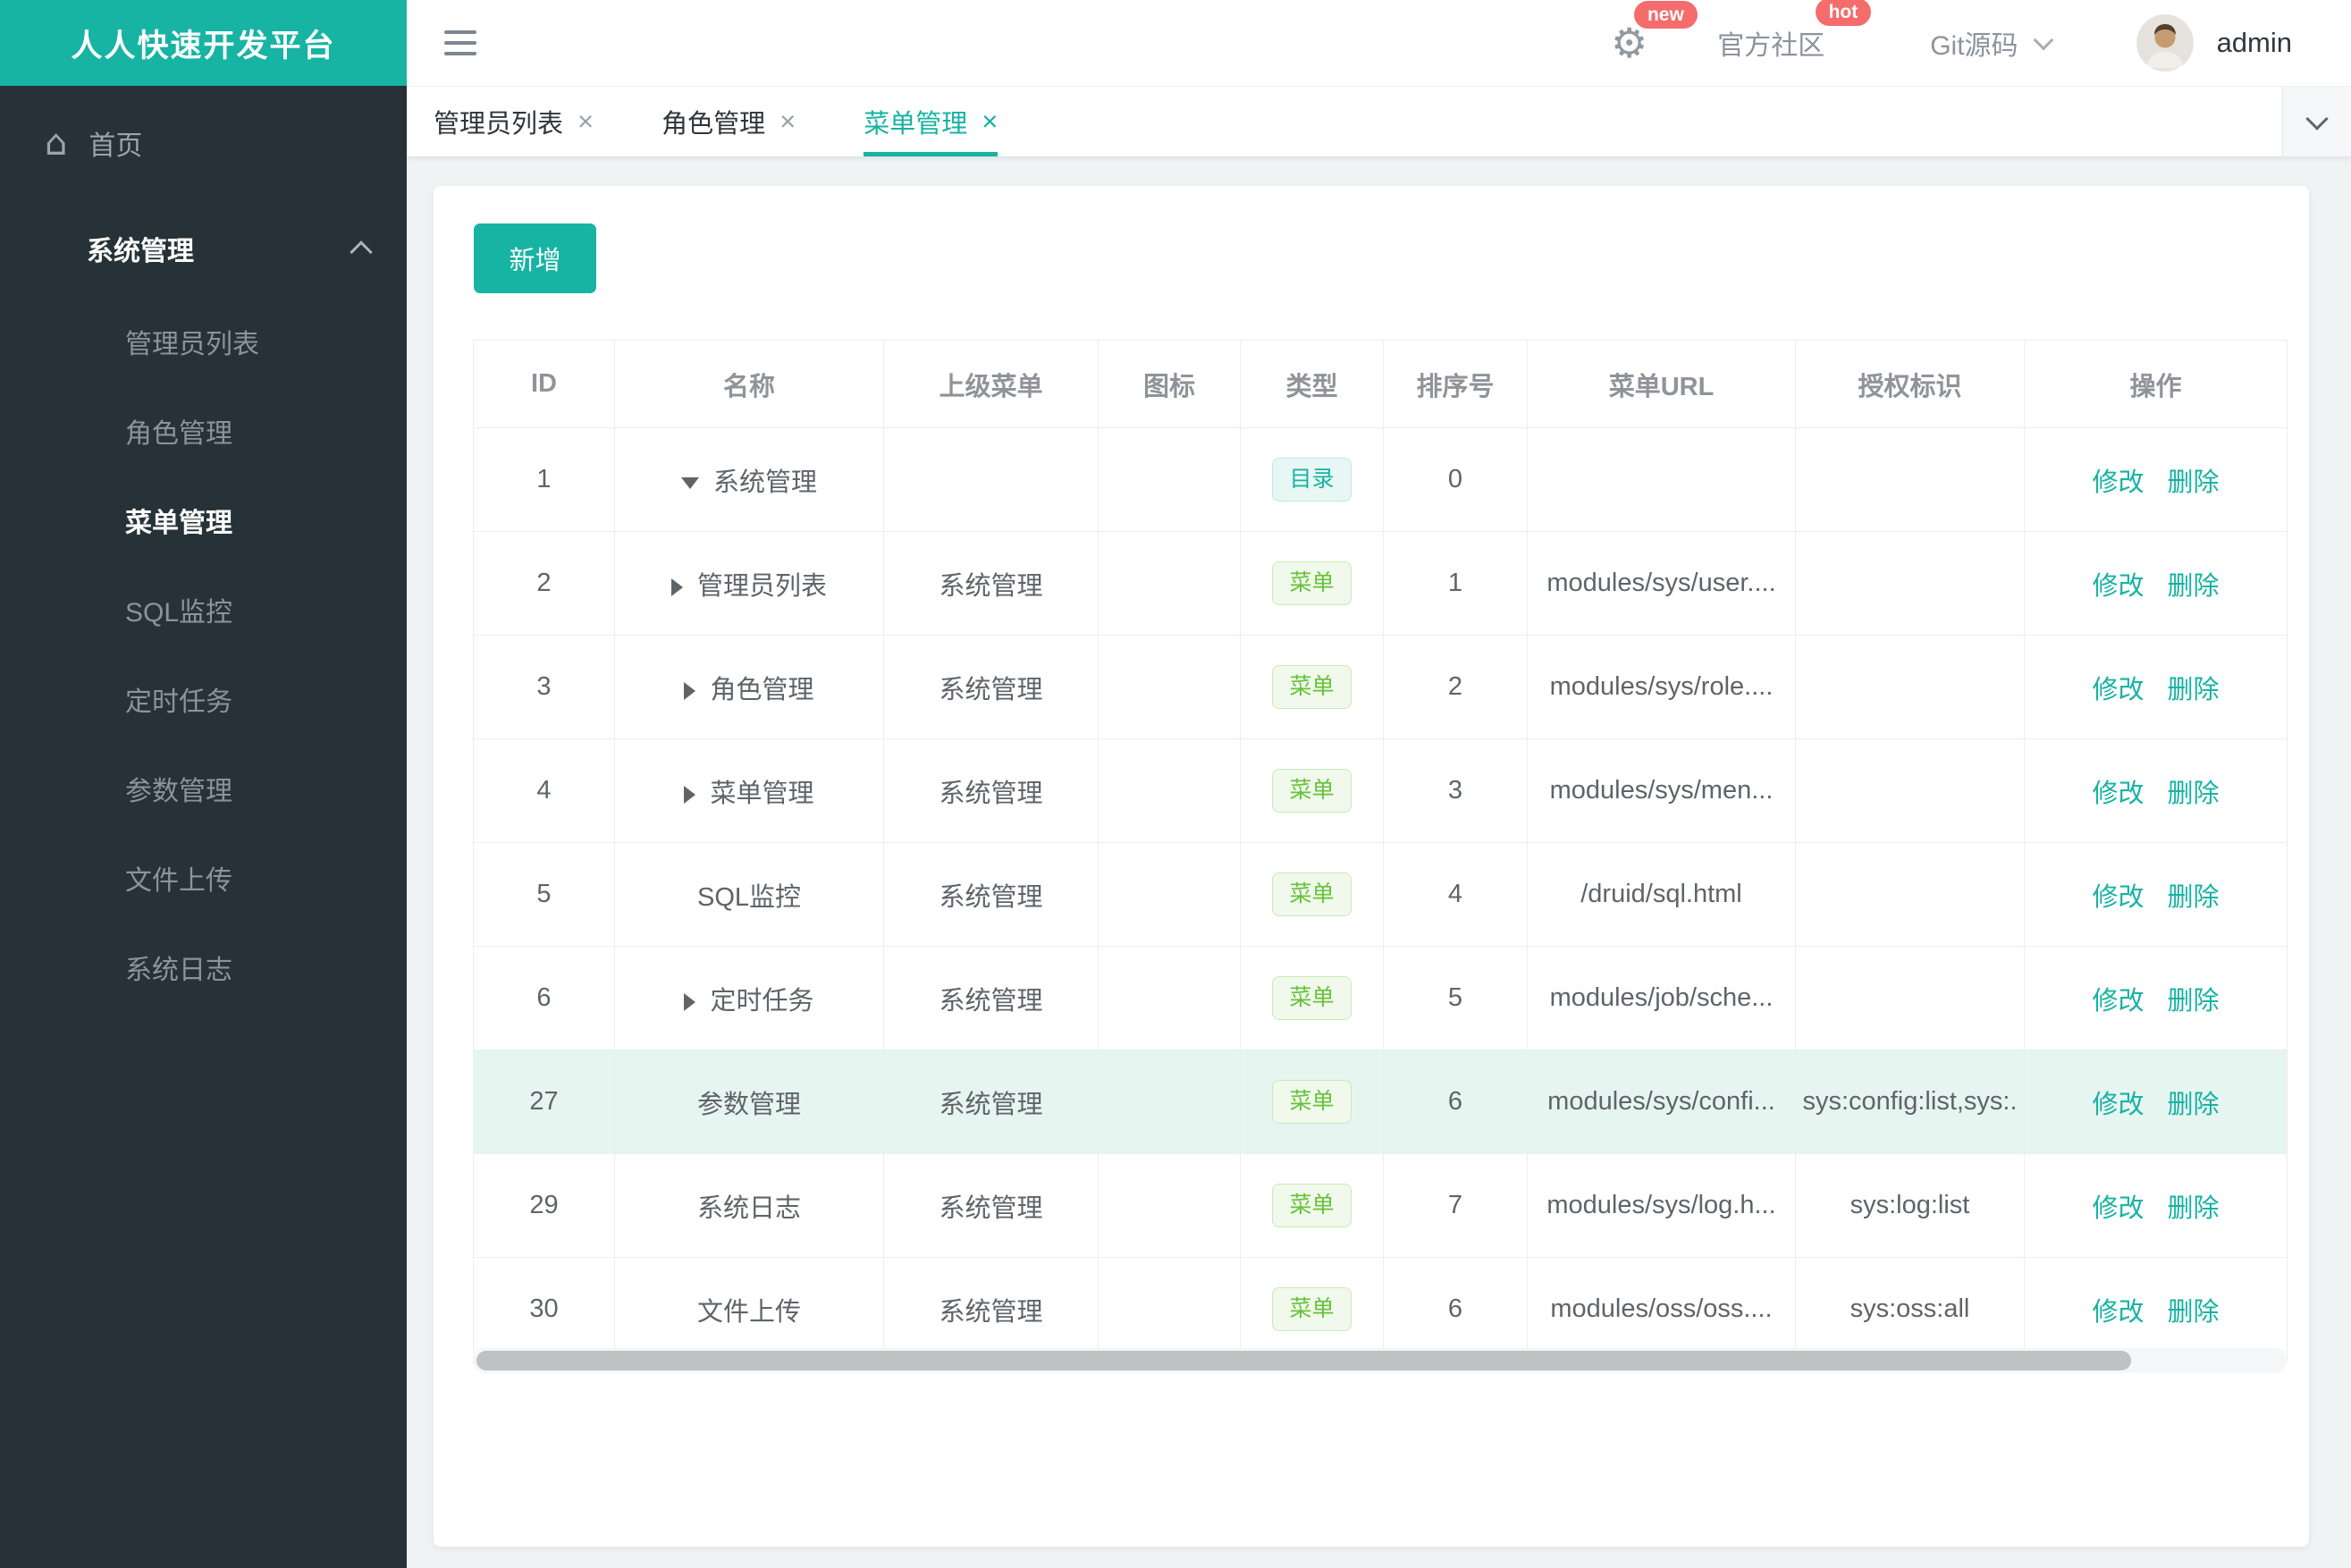 This screenshot has width=2351, height=1568. I want to click on topbar-right: ⚙ new 官方社区 hot Git源码 admin, so click(1952, 36).